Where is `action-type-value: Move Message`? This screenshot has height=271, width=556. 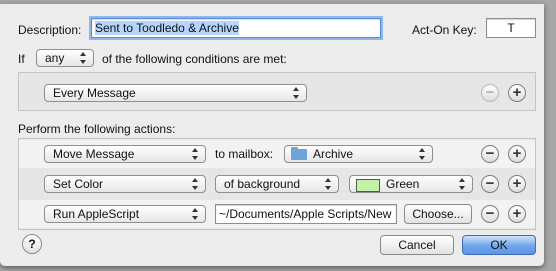 action-type-value: Move Message is located at coordinates (94, 154).